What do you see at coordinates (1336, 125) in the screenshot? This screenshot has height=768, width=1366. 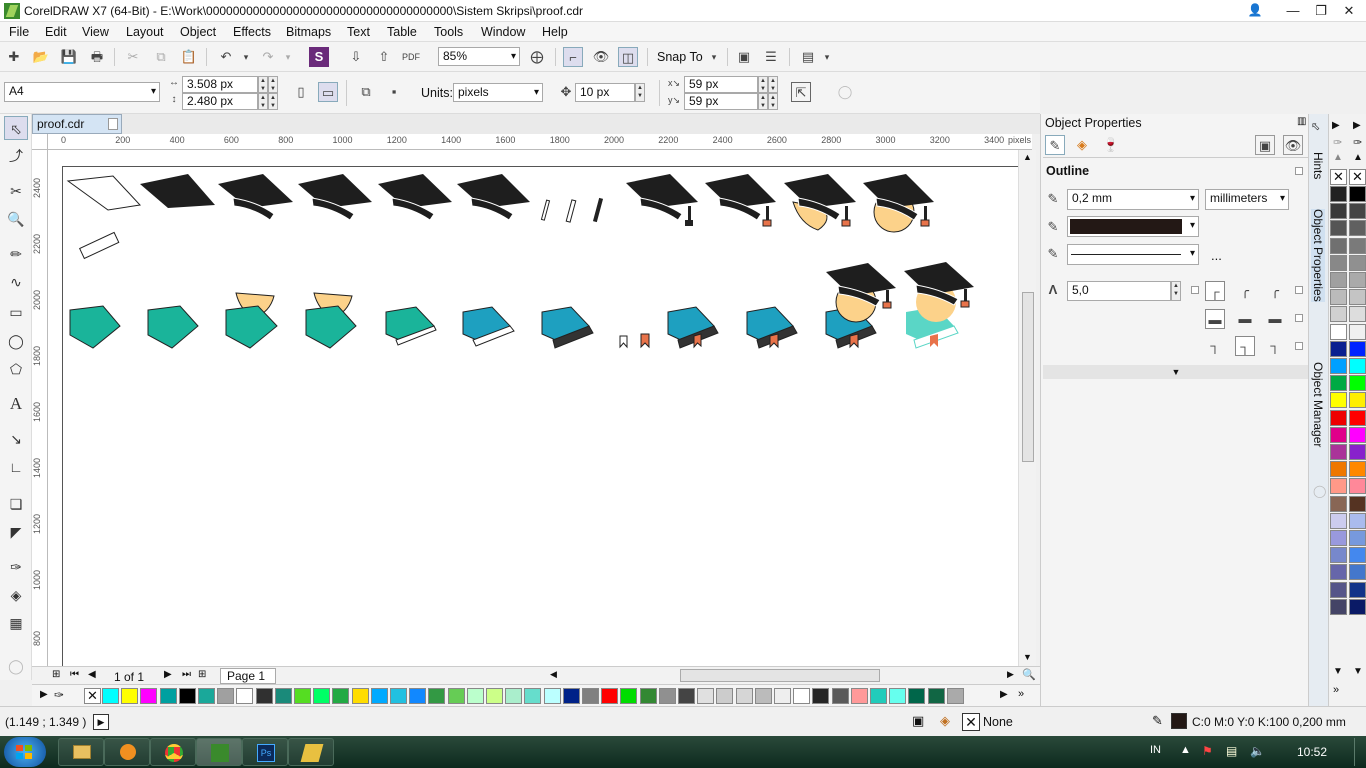 I see `rpalette-up-icon: ▶` at bounding box center [1336, 125].